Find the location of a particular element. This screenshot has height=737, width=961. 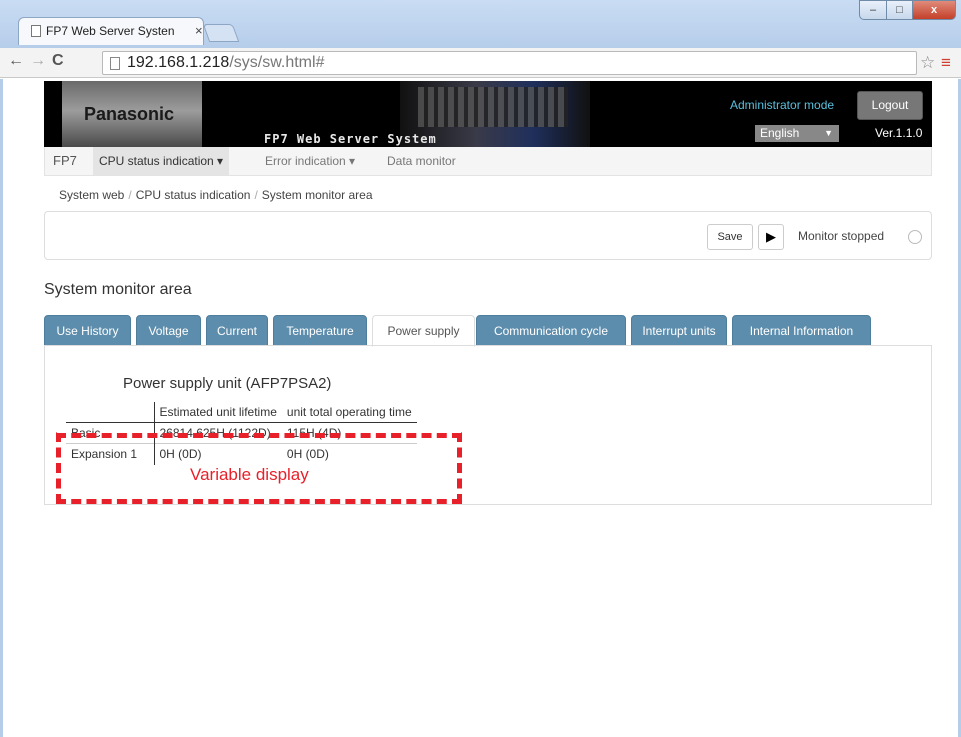

page-title: System monitor area is located at coordinates (118, 289).